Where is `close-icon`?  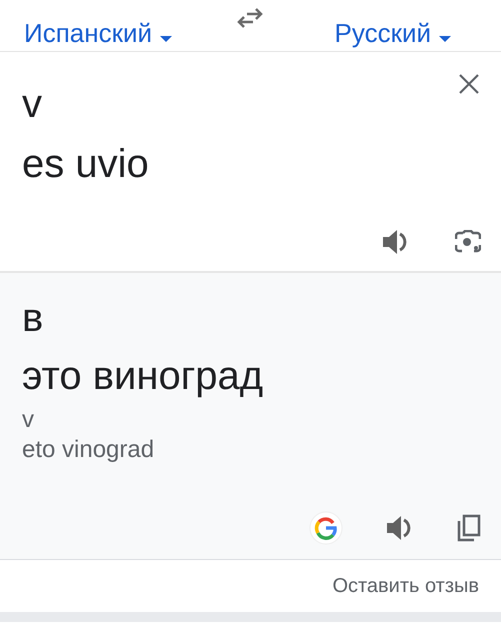 close-icon is located at coordinates (469, 84).